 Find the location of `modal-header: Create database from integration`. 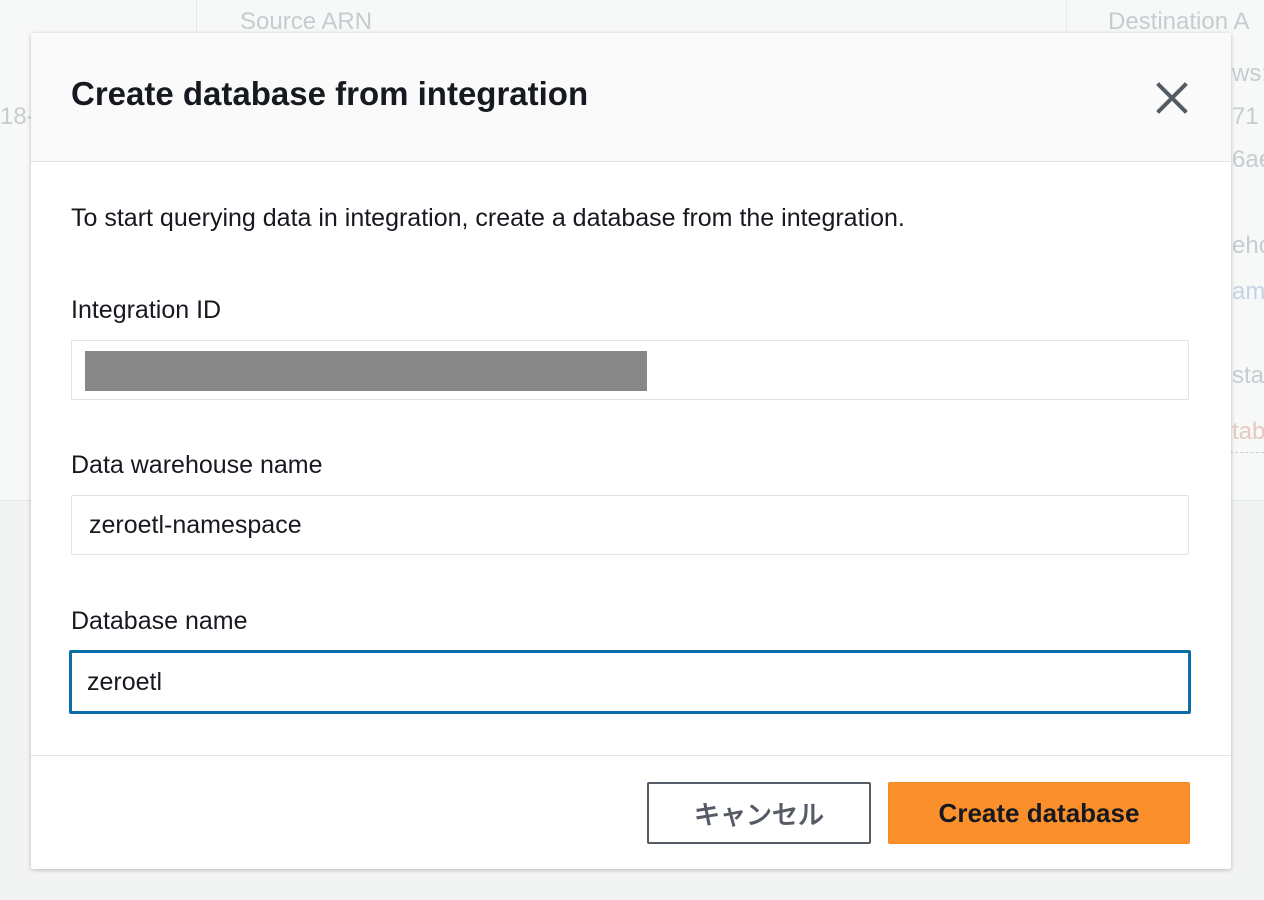

modal-header: Create database from integration is located at coordinates (631, 97).